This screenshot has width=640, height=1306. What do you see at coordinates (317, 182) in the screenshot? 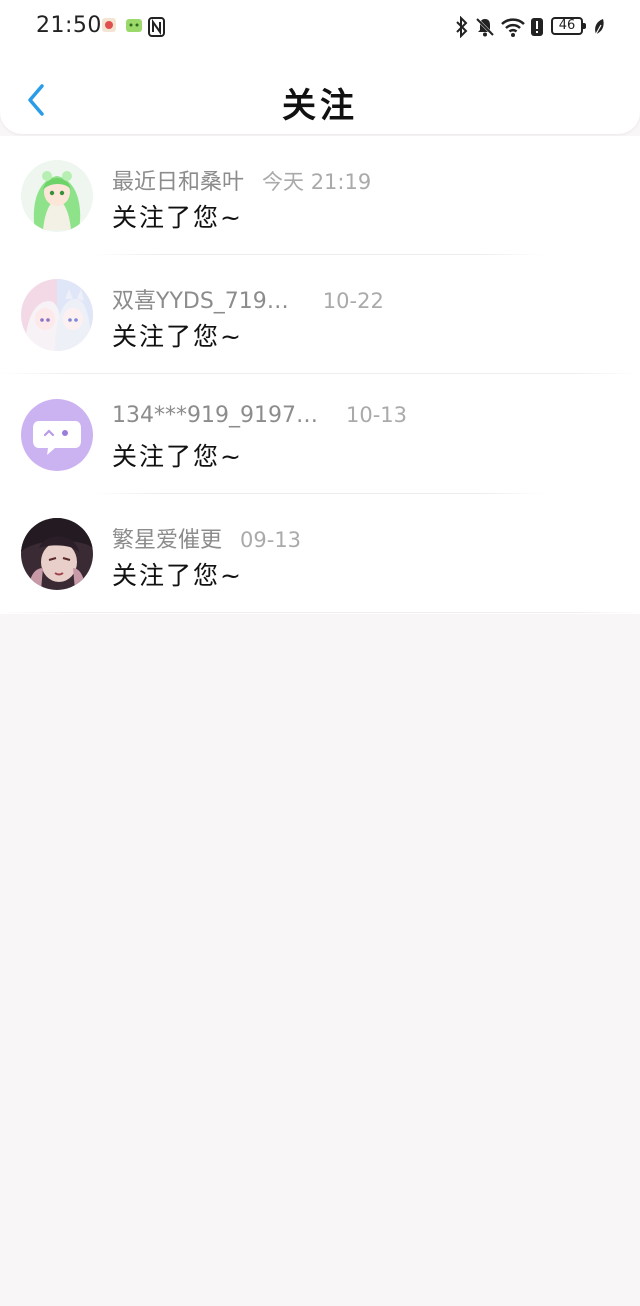
I see `notification-time: 今天 21:19` at bounding box center [317, 182].